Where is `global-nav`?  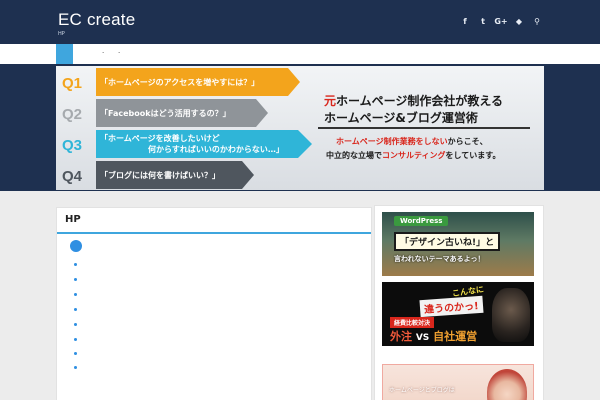
global-nav is located at coordinates (300, 54).